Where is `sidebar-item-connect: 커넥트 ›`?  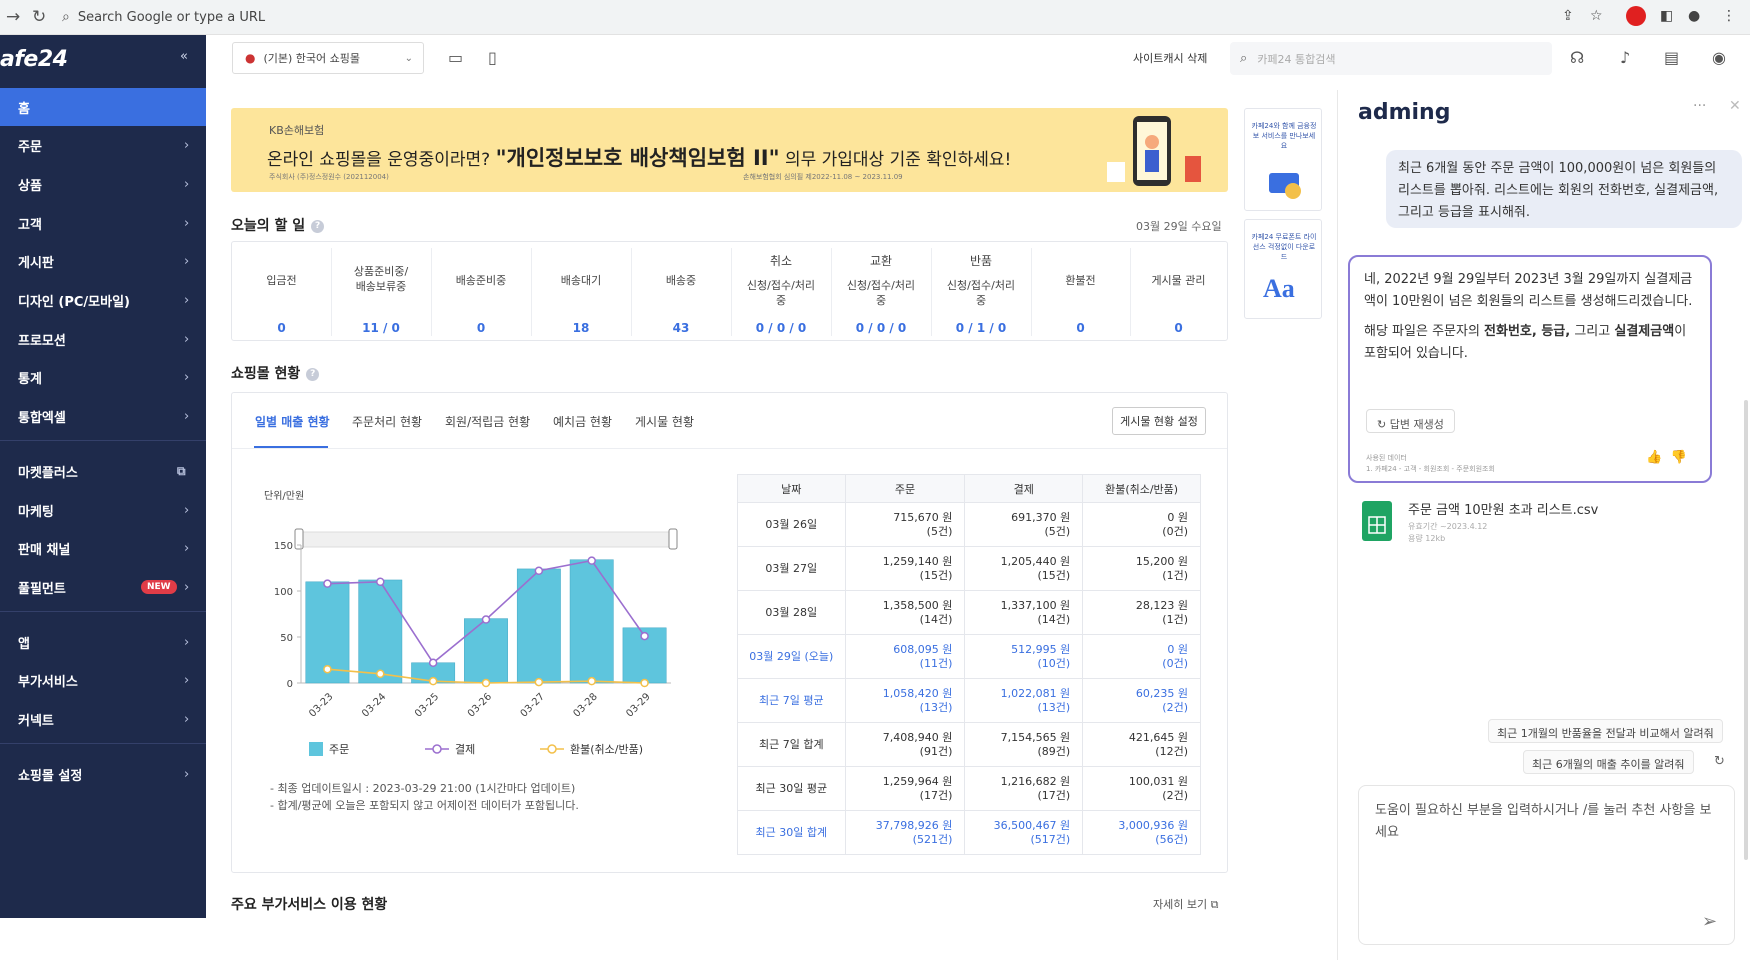 sidebar-item-connect: 커넥트 › is located at coordinates (103, 719).